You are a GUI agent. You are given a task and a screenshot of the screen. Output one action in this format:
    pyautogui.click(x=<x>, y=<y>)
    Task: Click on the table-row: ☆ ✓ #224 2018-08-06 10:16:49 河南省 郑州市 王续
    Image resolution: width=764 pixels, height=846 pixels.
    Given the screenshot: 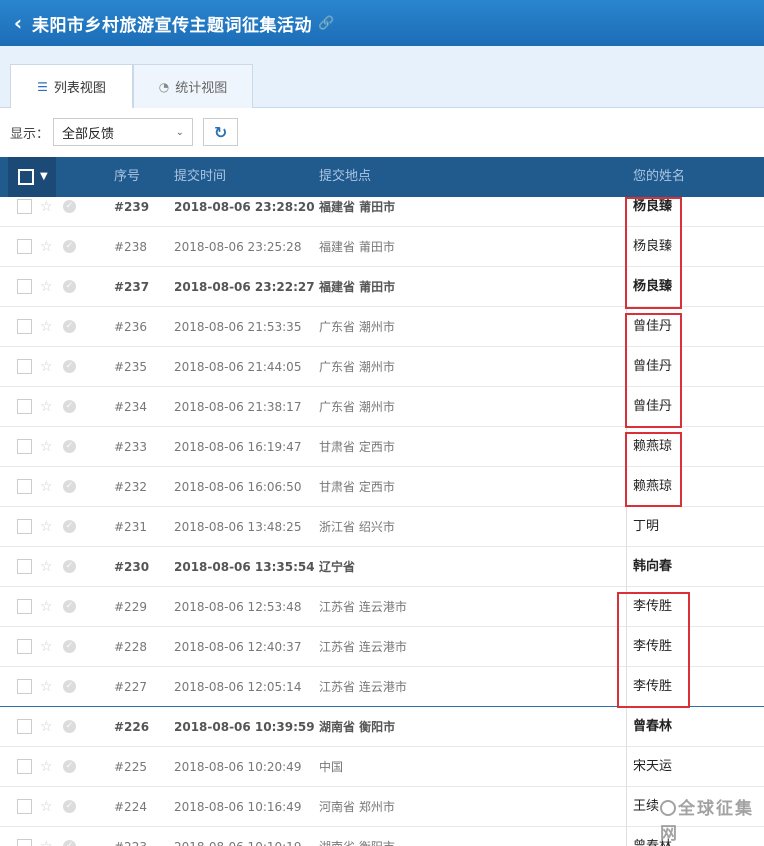 What is the action you would take?
    pyautogui.click(x=382, y=807)
    